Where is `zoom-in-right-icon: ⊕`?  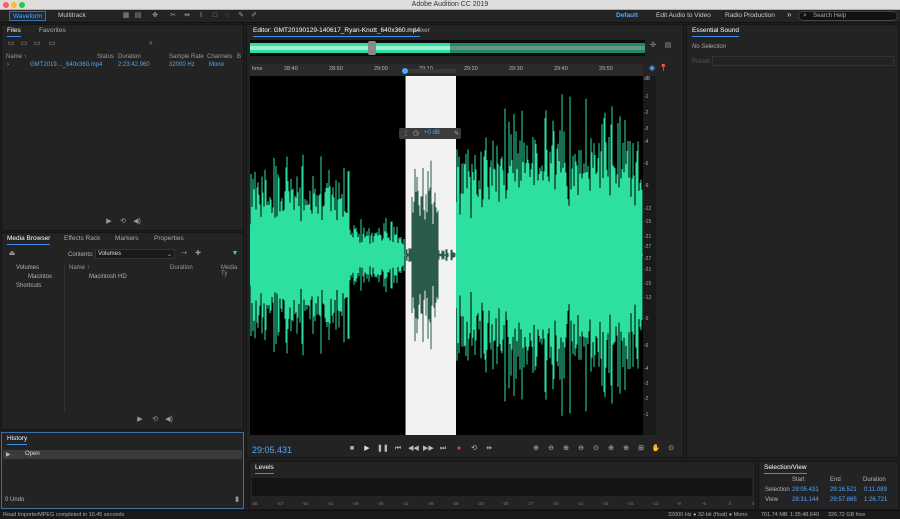 zoom-in-right-icon: ⊕ is located at coordinates (626, 449).